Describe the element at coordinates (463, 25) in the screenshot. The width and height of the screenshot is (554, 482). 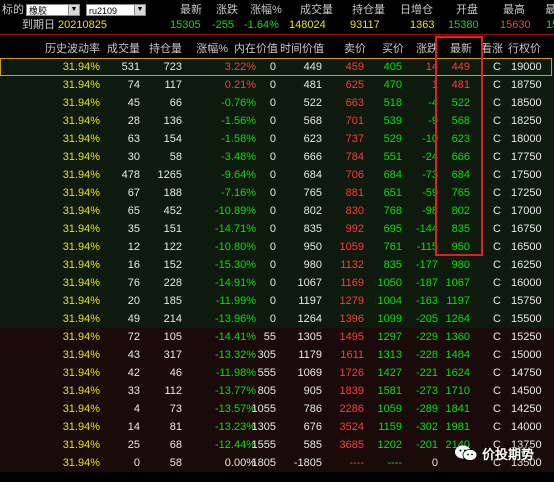
I see `quote-value-open: 15380` at that location.